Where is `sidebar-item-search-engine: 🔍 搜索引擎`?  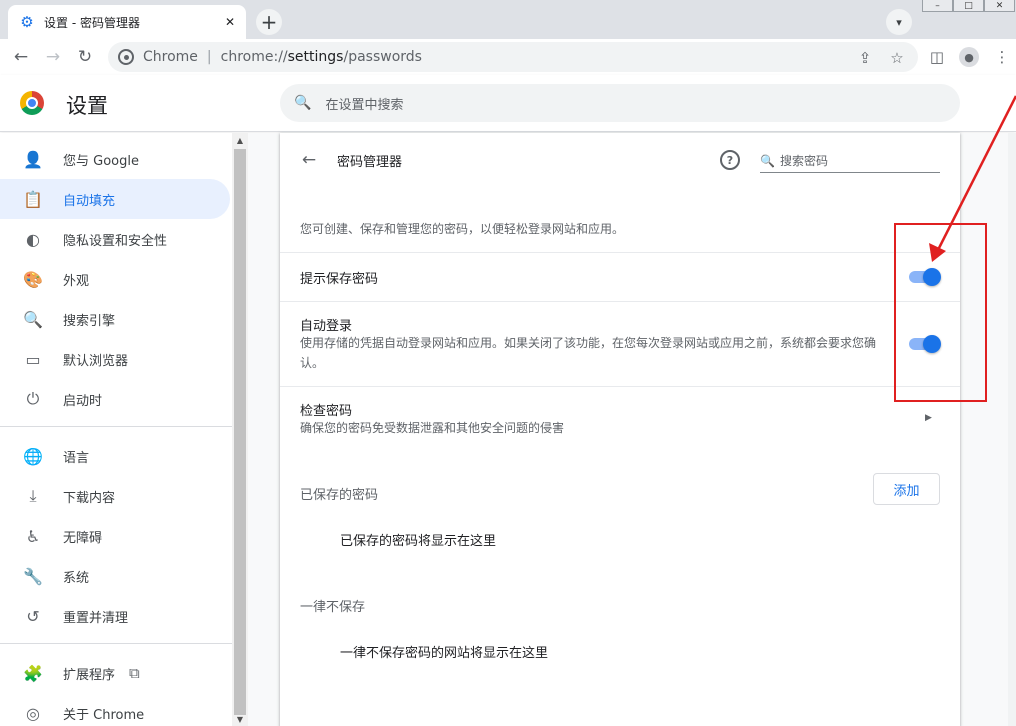
sidebar-item-search-engine: 🔍 搜索引擎 is located at coordinates (115, 319).